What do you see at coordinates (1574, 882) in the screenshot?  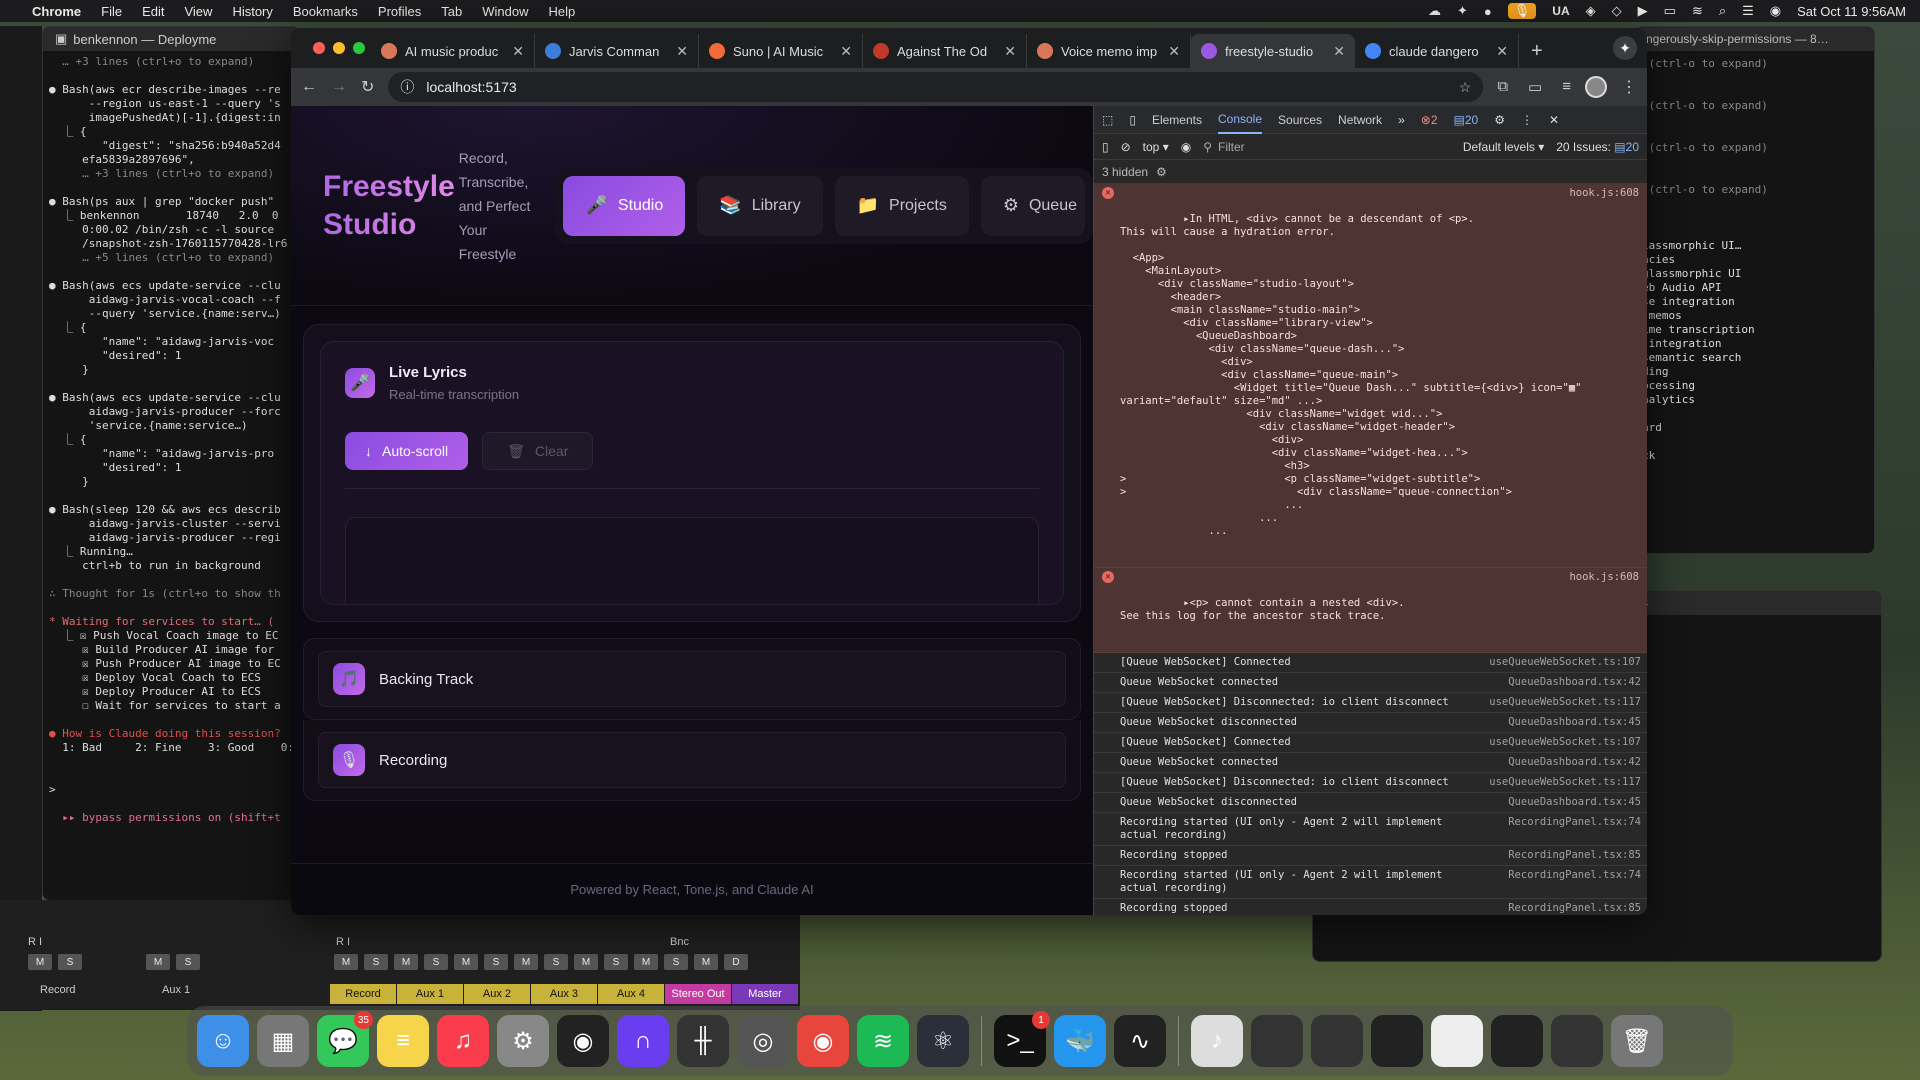 I see `log-source-link: RecordingPanel.tsx:74` at bounding box center [1574, 882].